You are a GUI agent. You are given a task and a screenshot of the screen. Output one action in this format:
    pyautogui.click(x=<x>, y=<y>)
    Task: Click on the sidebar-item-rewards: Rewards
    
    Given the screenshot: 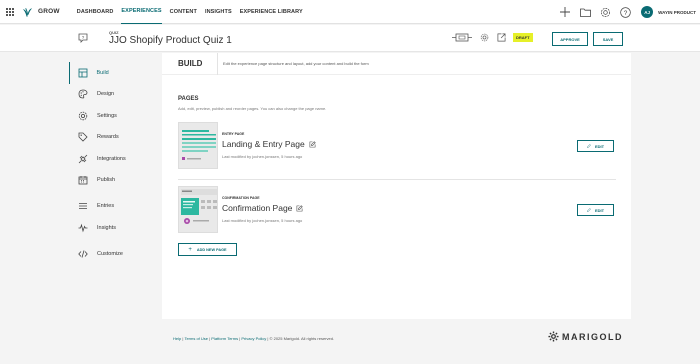 What is the action you would take?
    pyautogui.click(x=116, y=138)
    